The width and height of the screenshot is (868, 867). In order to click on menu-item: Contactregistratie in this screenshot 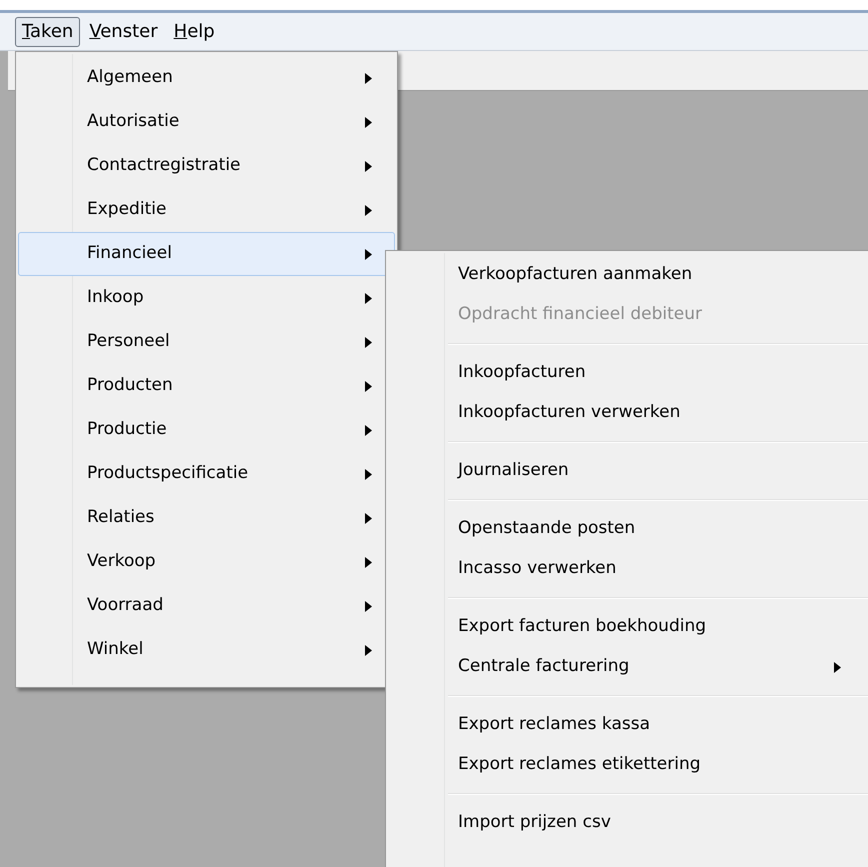, I will do `click(206, 166)`.